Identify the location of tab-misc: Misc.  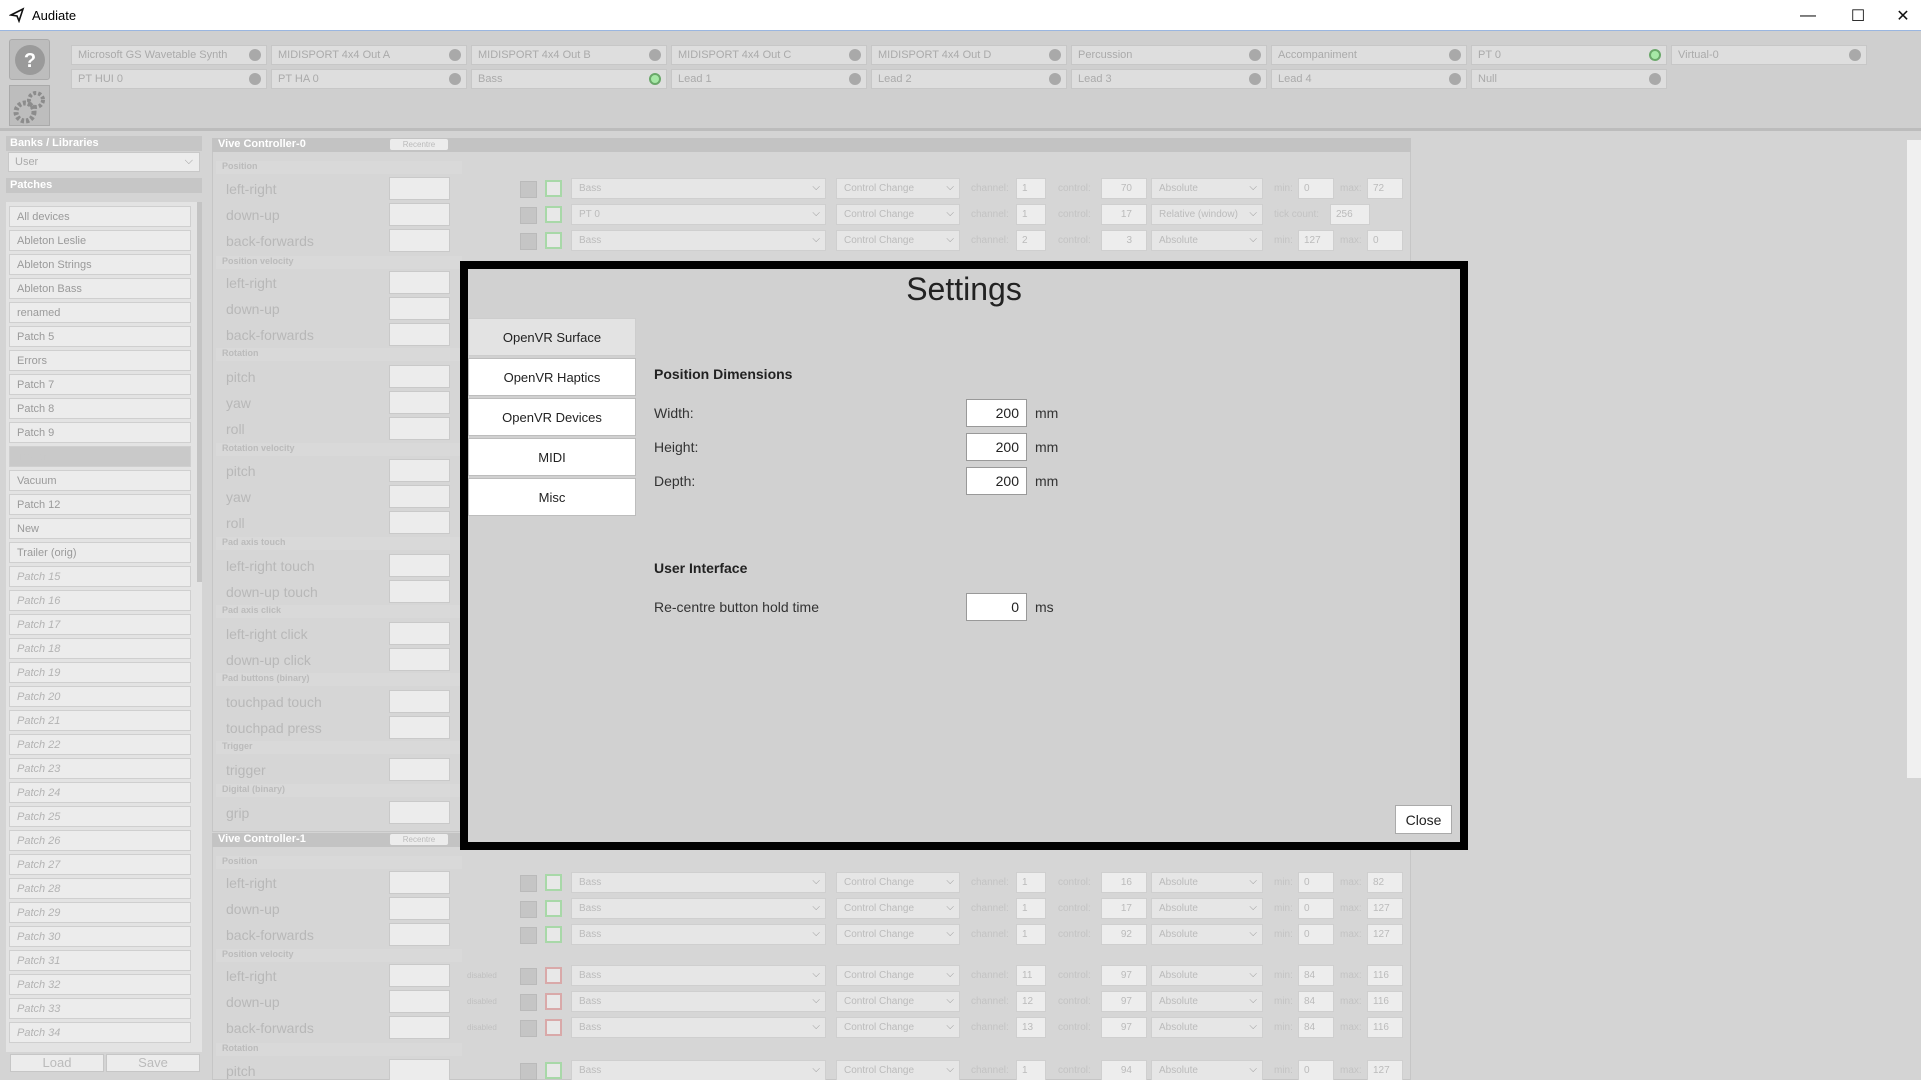
(552, 497).